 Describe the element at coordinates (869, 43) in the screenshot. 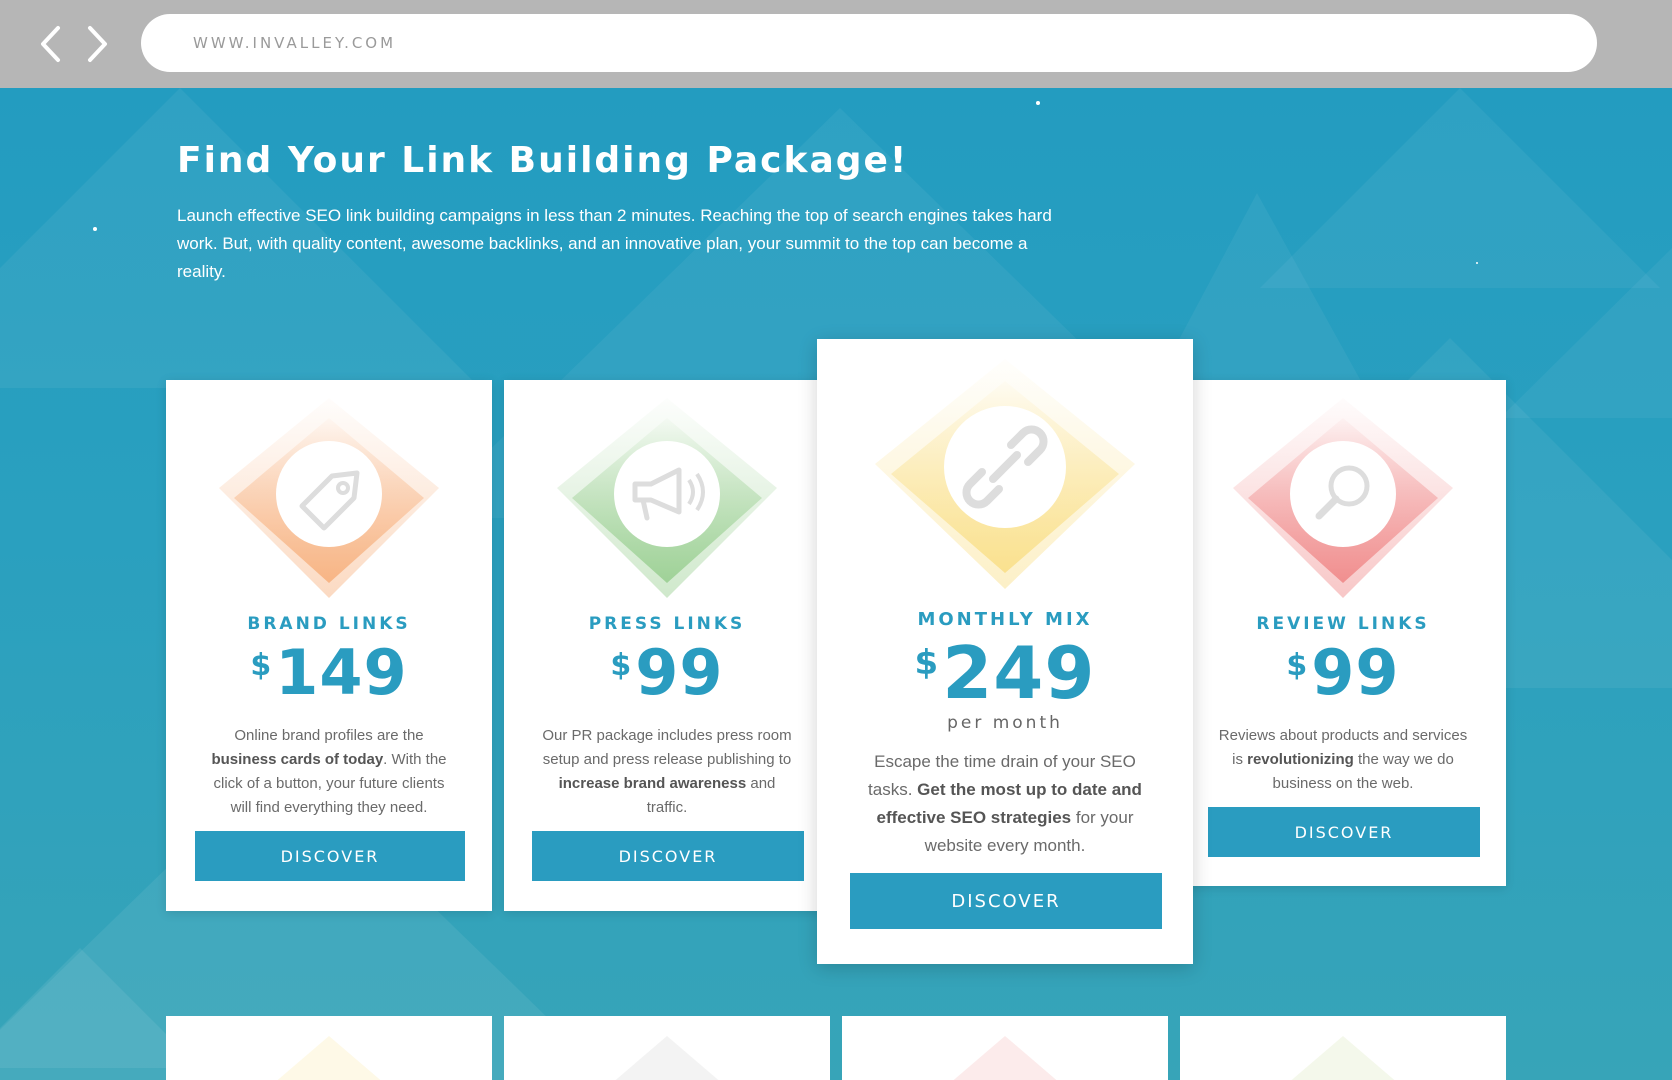

I see `address-bar: WWW.INVALLEY.COM` at that location.